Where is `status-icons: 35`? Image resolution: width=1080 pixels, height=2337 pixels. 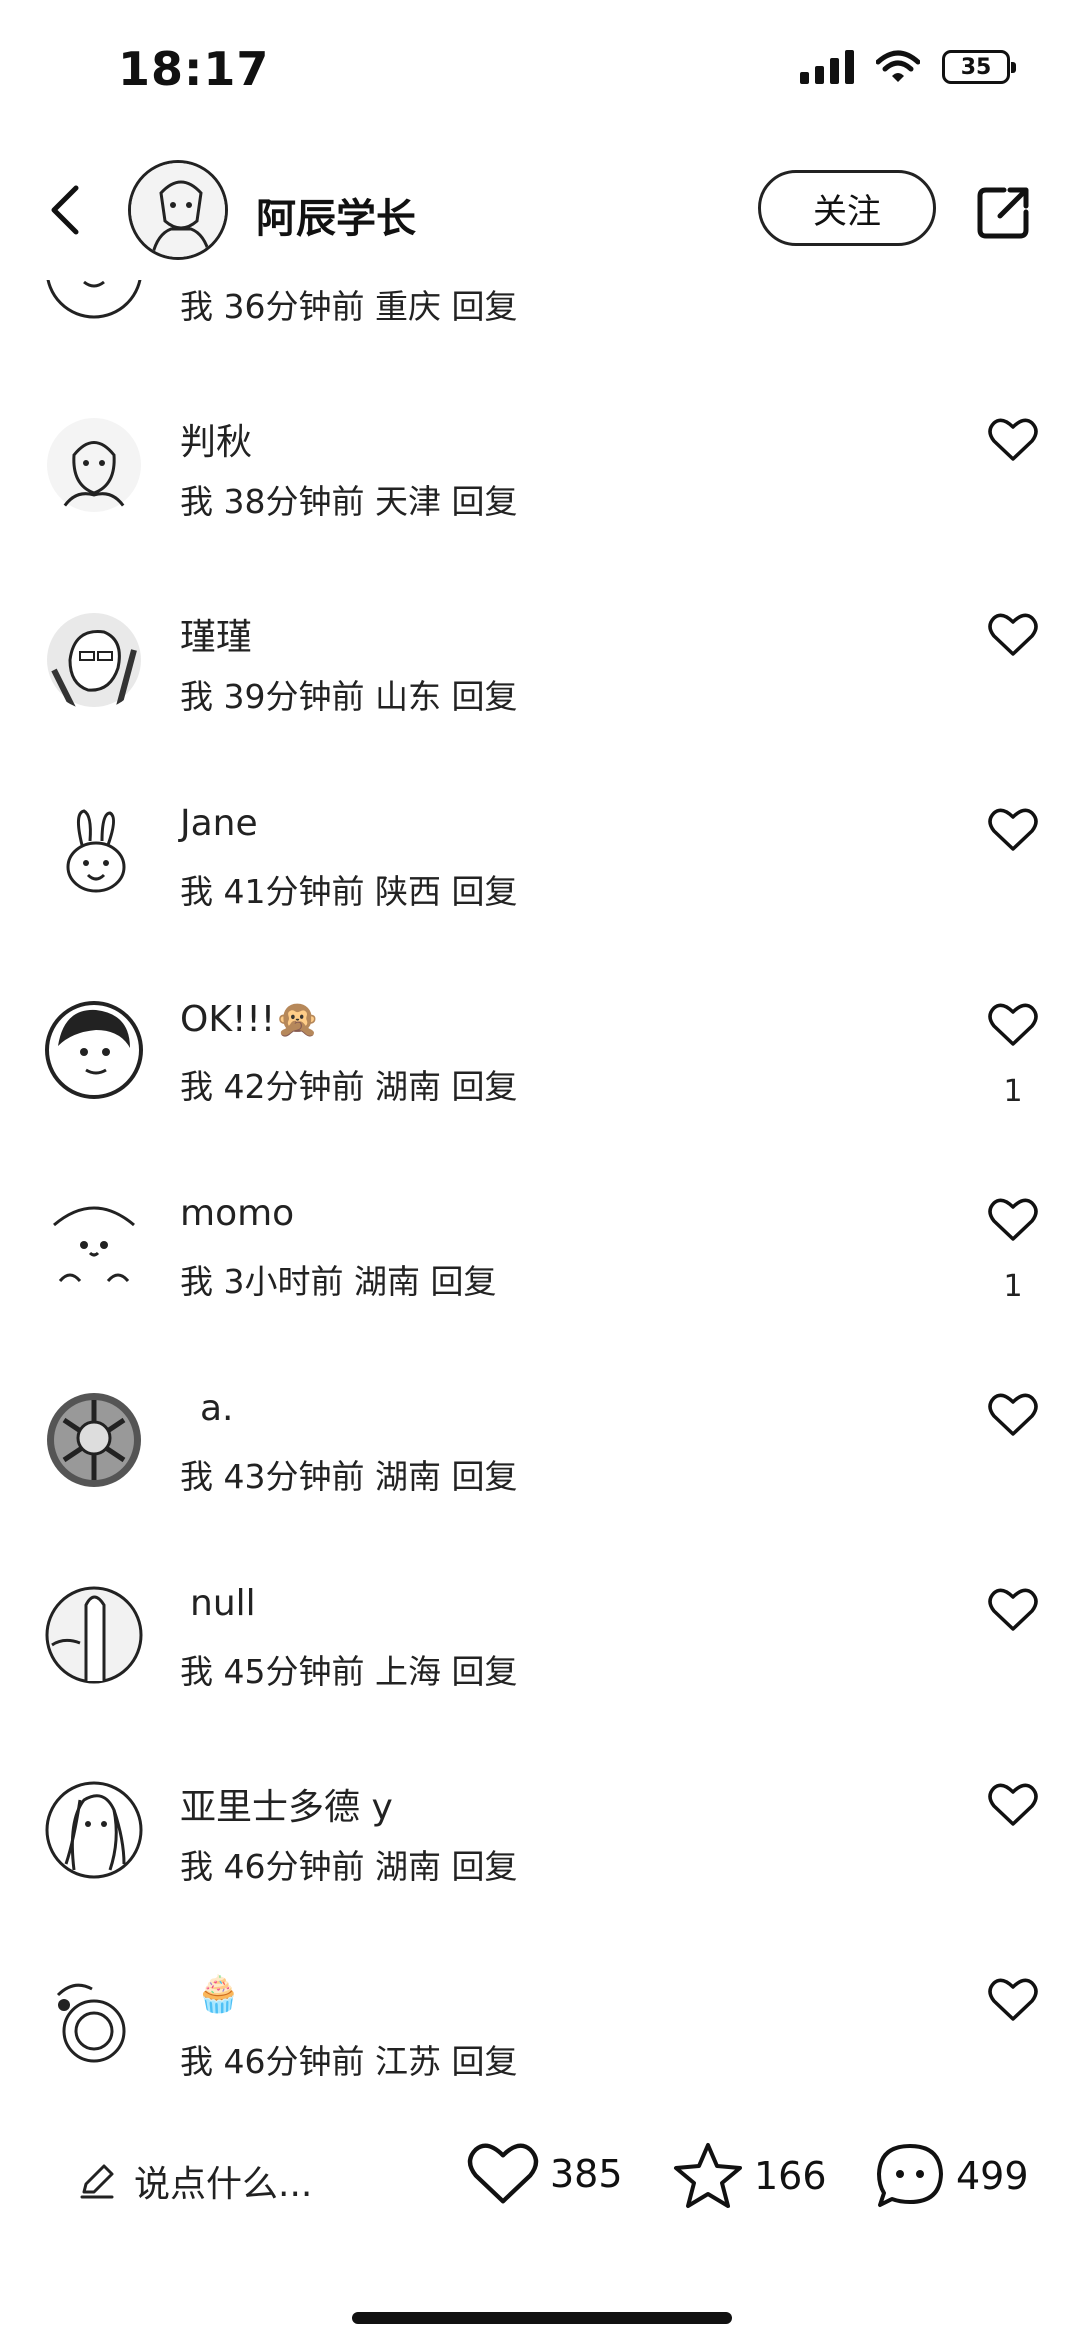 status-icons: 35 is located at coordinates (908, 67).